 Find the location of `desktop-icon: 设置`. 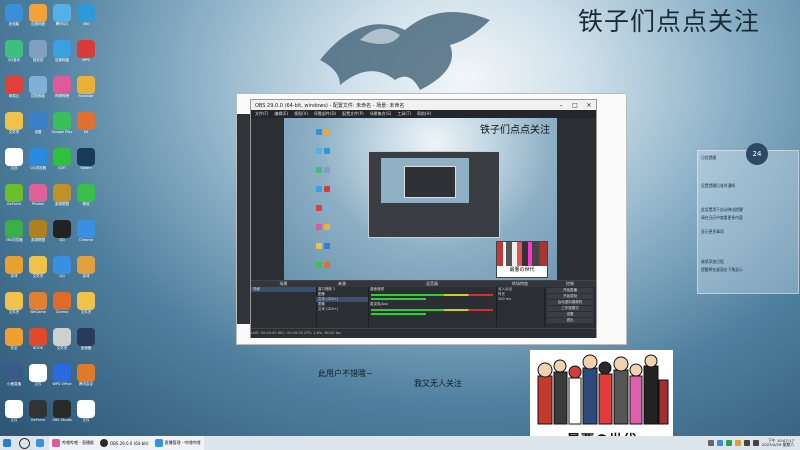

desktop-icon: 设置 is located at coordinates (38, 128).